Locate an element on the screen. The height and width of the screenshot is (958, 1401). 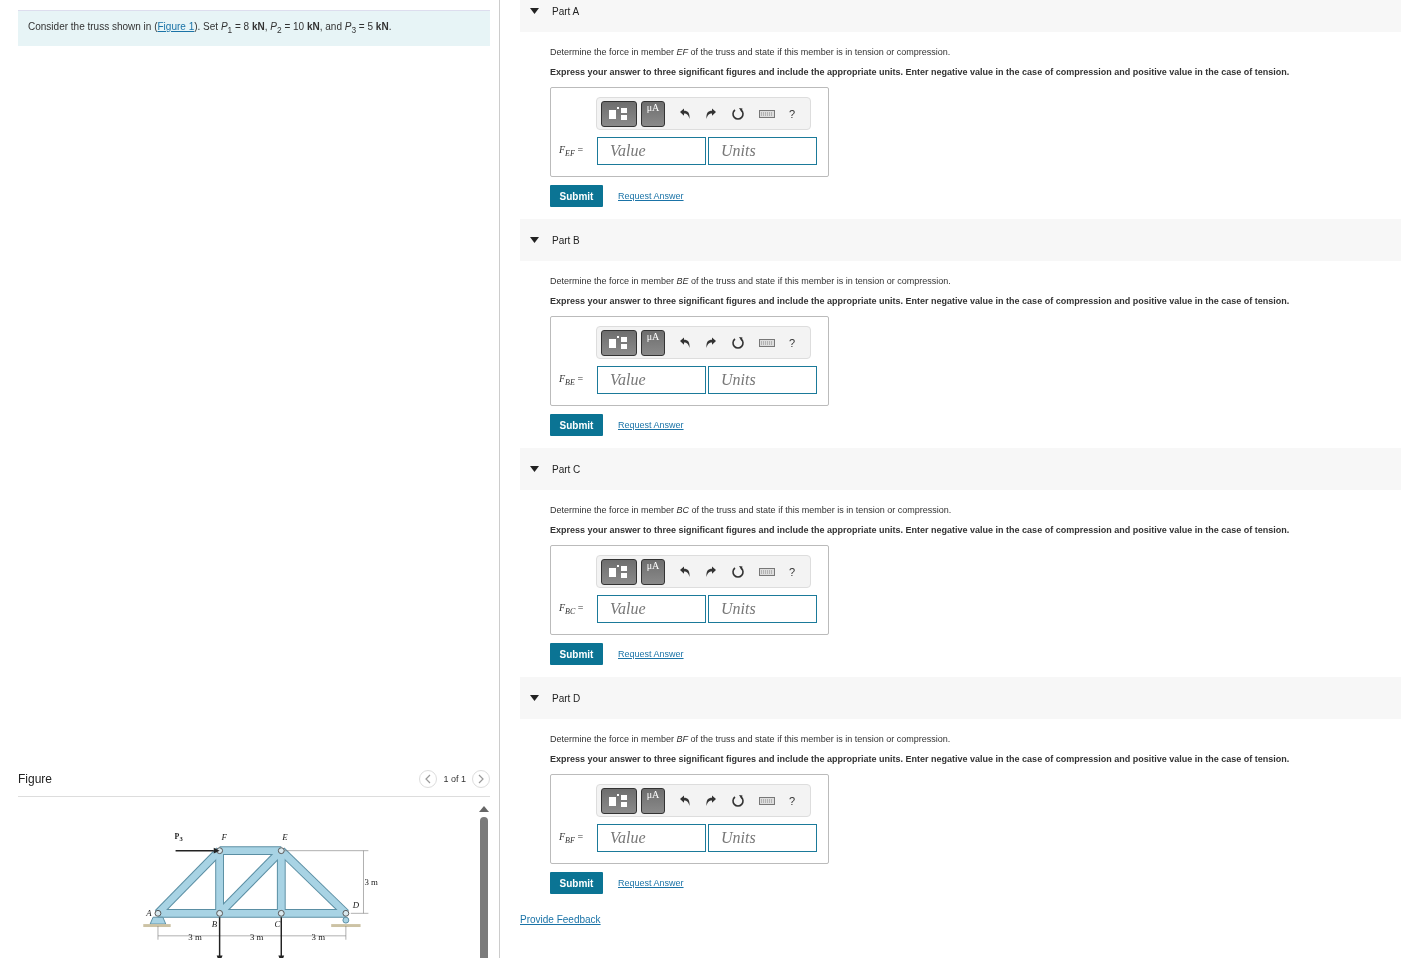
node-label: C is located at coordinates (277, 924).